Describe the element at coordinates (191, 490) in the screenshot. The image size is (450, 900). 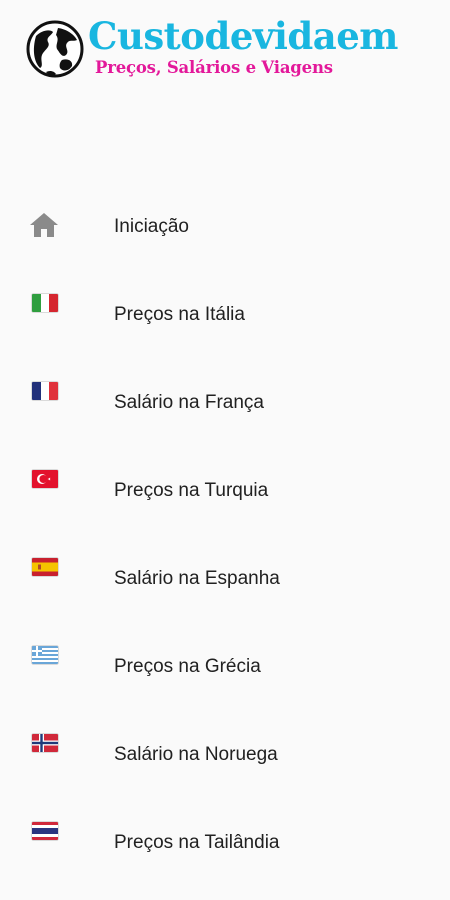
I see `menu-item-label: Preços na Turquia` at that location.